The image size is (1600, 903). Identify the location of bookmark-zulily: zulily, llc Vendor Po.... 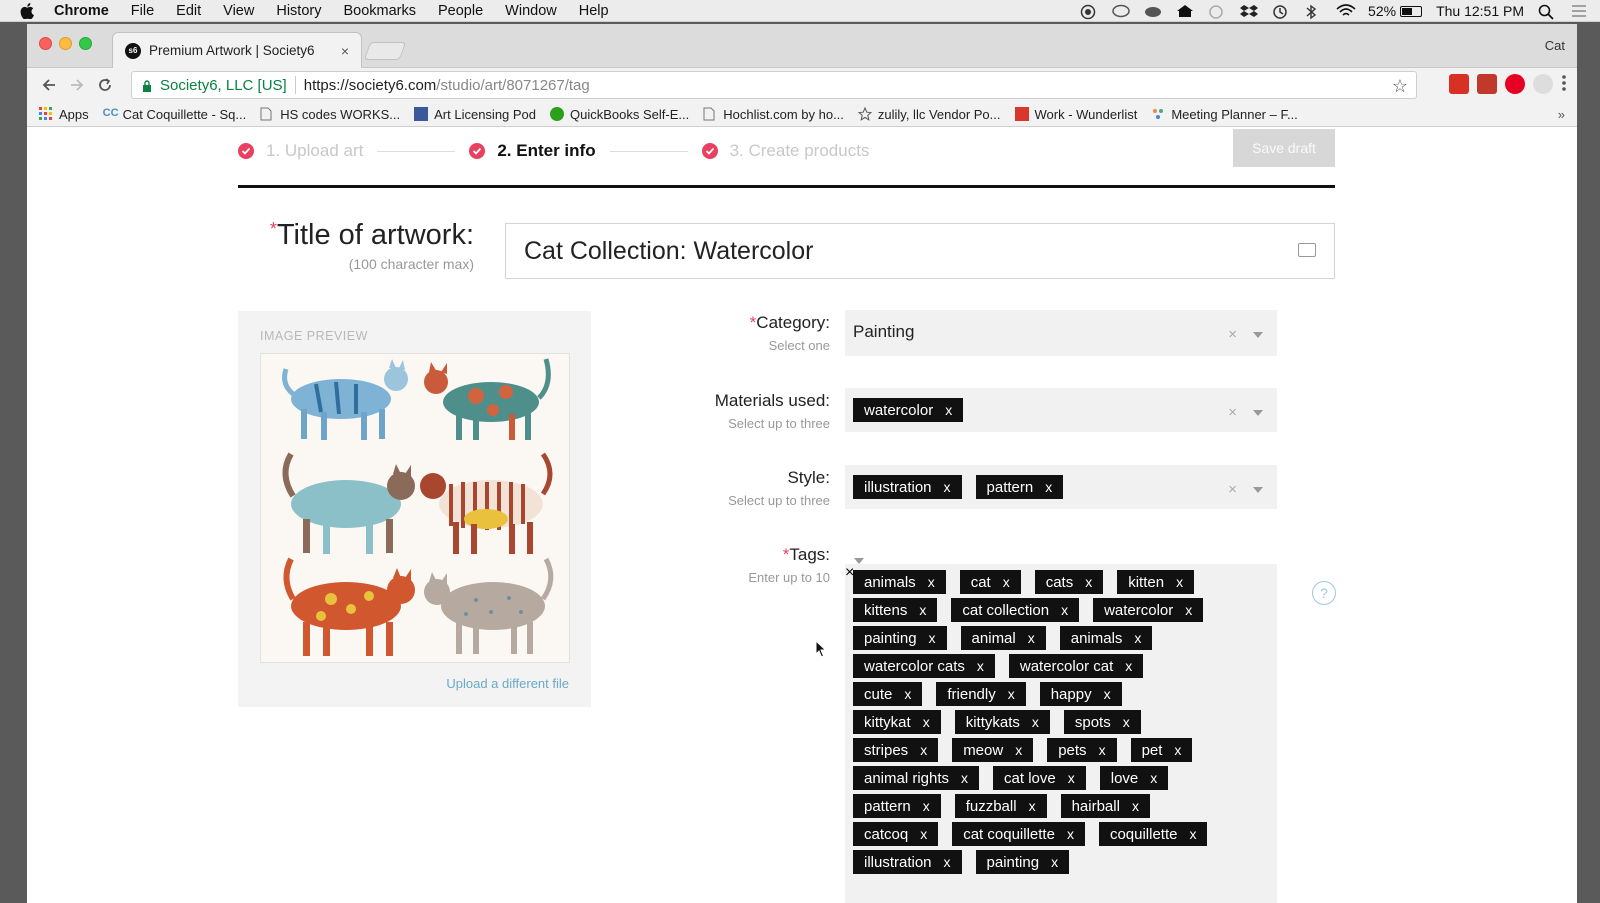
(929, 114).